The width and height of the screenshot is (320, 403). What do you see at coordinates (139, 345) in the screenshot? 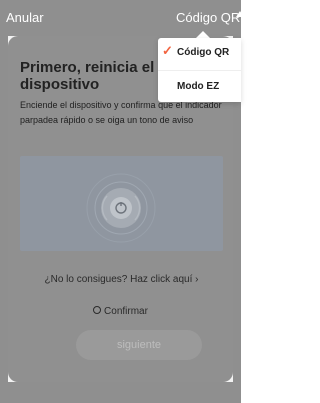
I see `next-button: siguiente` at bounding box center [139, 345].